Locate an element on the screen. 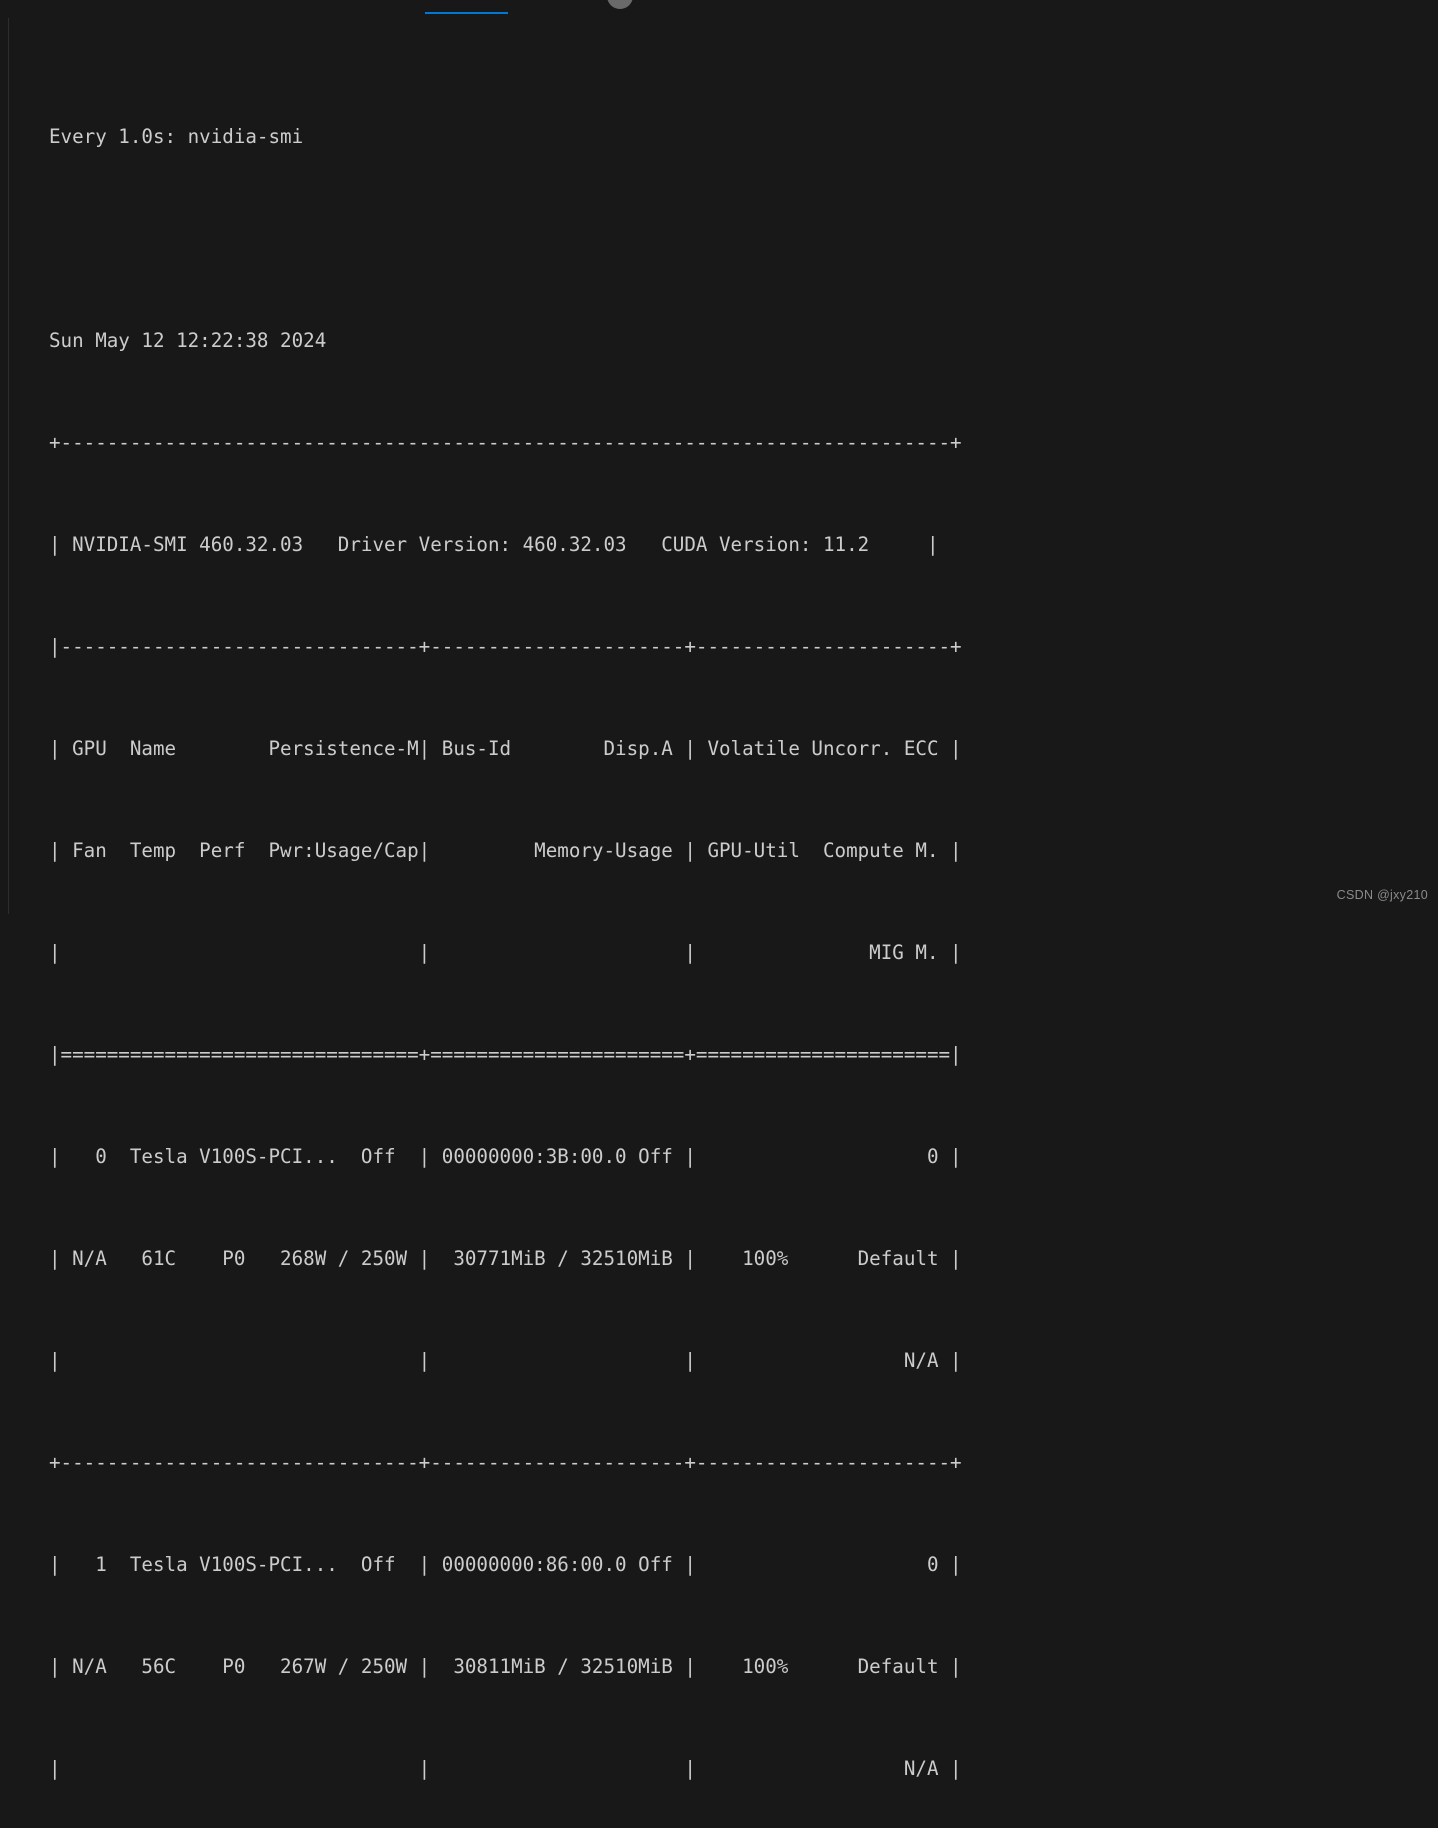 This screenshot has width=1438, height=1828. terminal-line: Every 1.0s: nvidia-smi is located at coordinates (176, 136).